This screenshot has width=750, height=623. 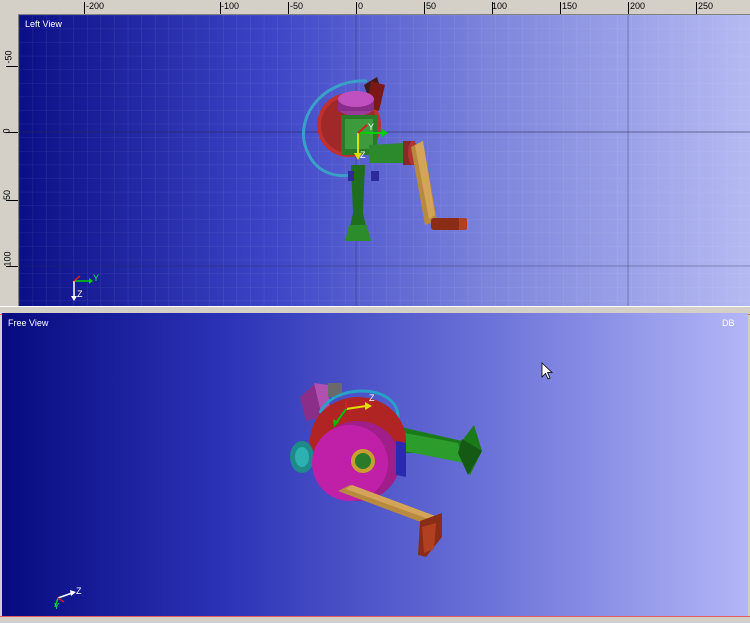 What do you see at coordinates (230, 6) in the screenshot?
I see `ruler-x-label: -100` at bounding box center [230, 6].